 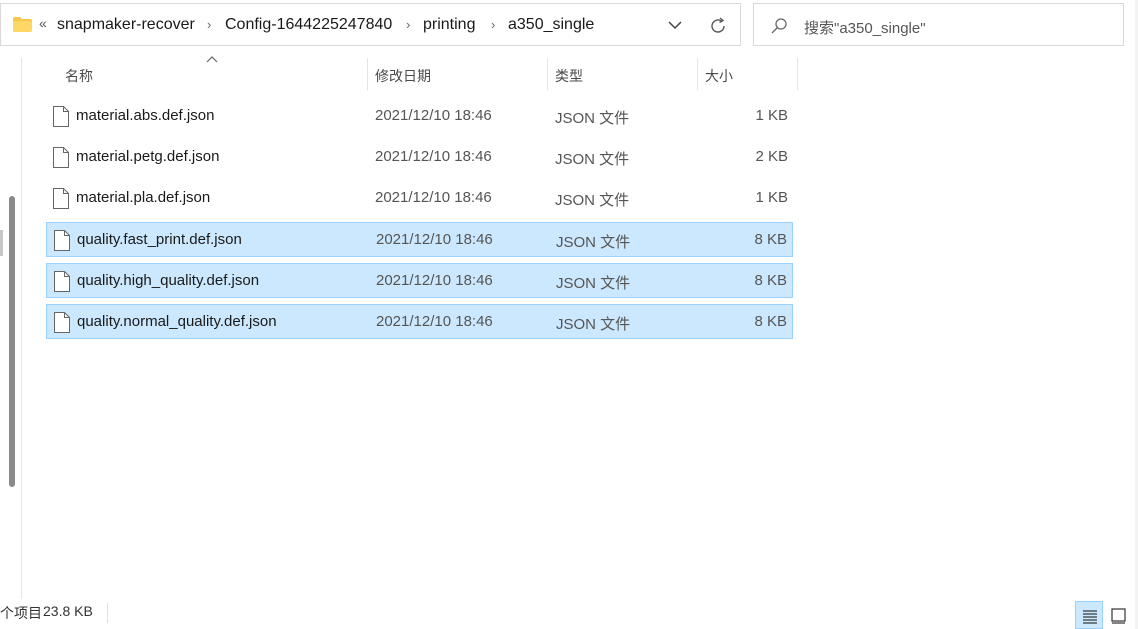 I want to click on item-count: 个项目, so click(x=21, y=613).